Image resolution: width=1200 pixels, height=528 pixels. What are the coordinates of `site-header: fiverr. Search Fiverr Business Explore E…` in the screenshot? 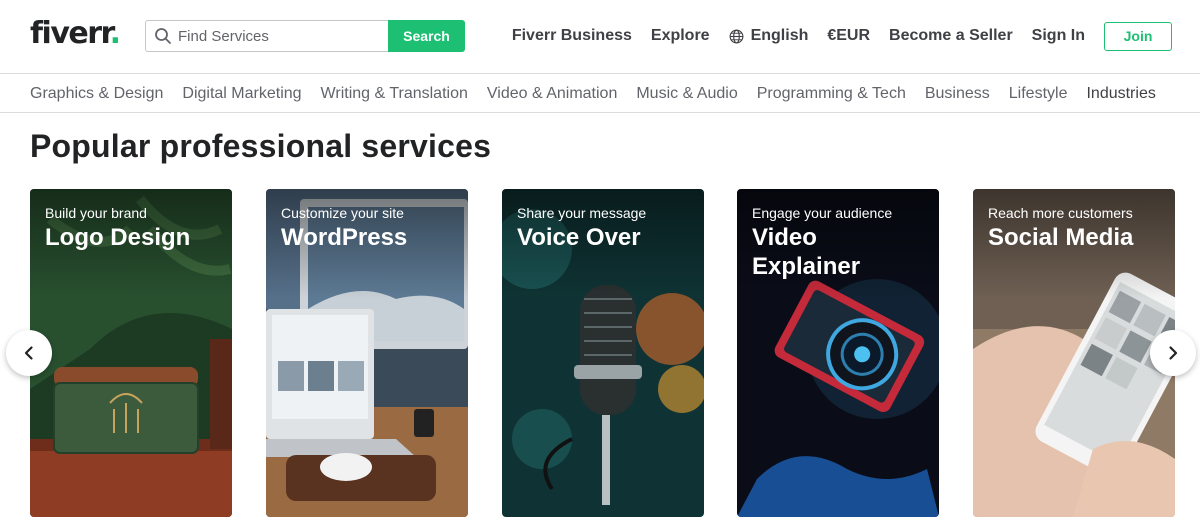 It's located at (600, 37).